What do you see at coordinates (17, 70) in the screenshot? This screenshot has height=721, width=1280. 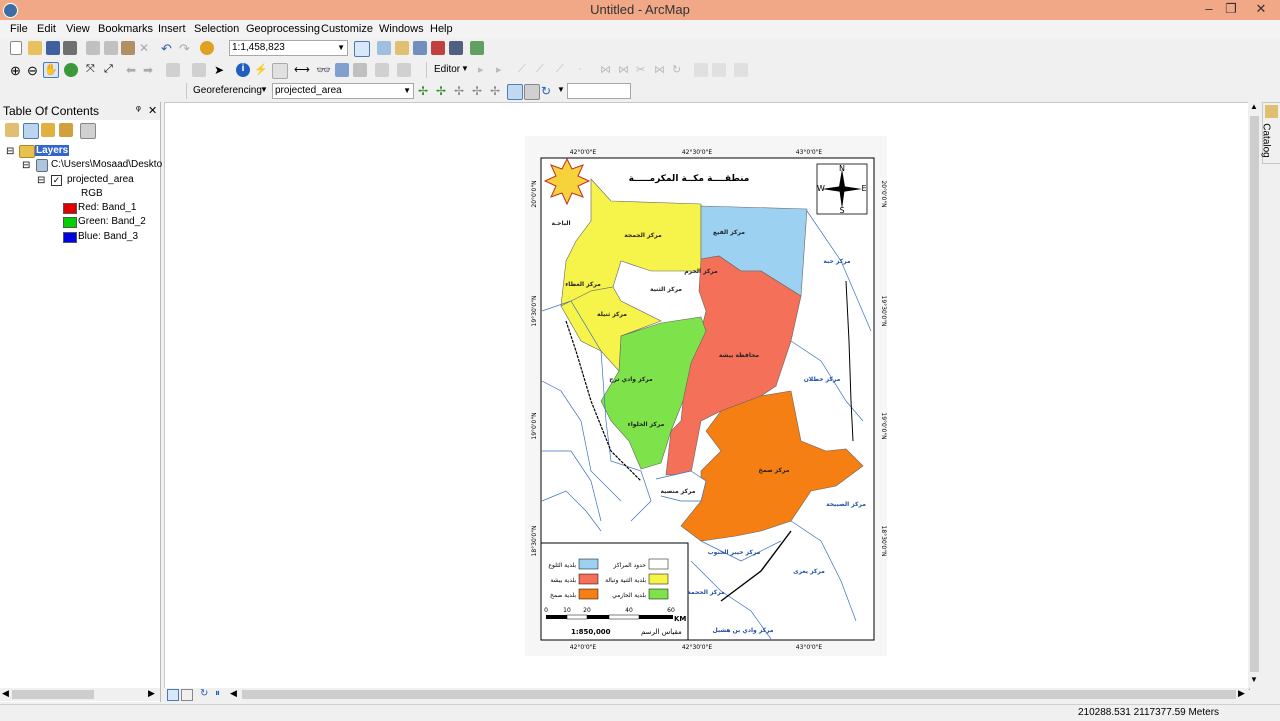 I see `zoom-in-icon: ⊕` at bounding box center [17, 70].